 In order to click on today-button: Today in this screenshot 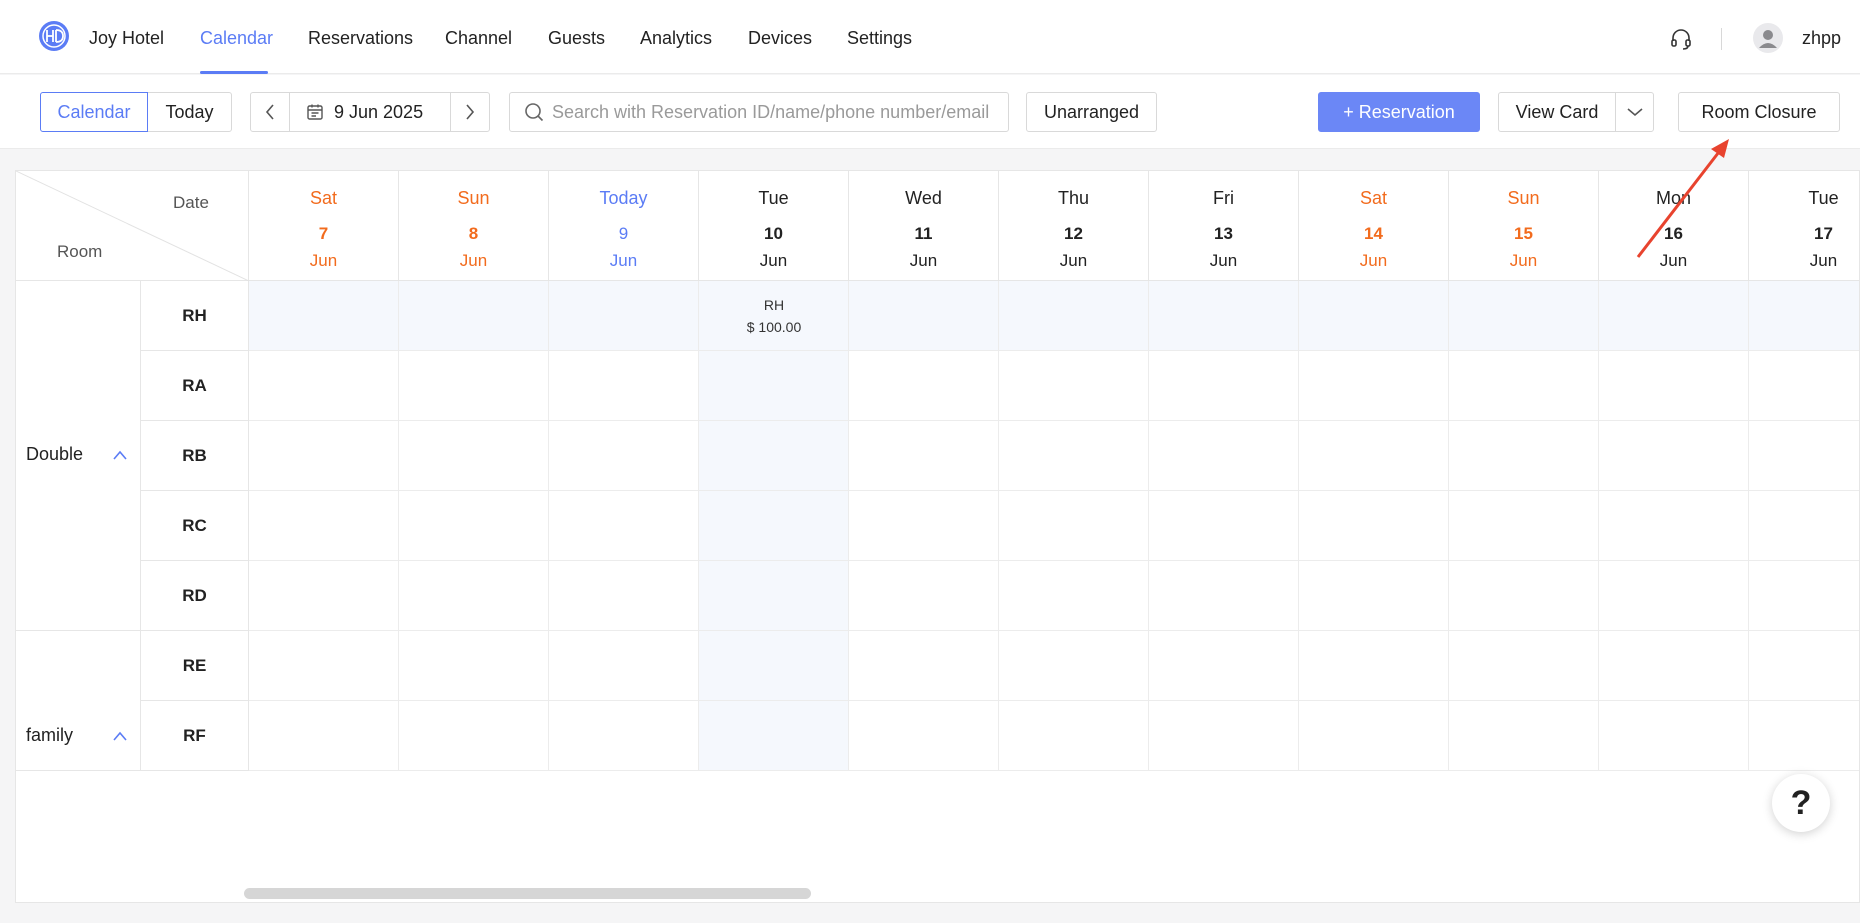, I will do `click(189, 112)`.